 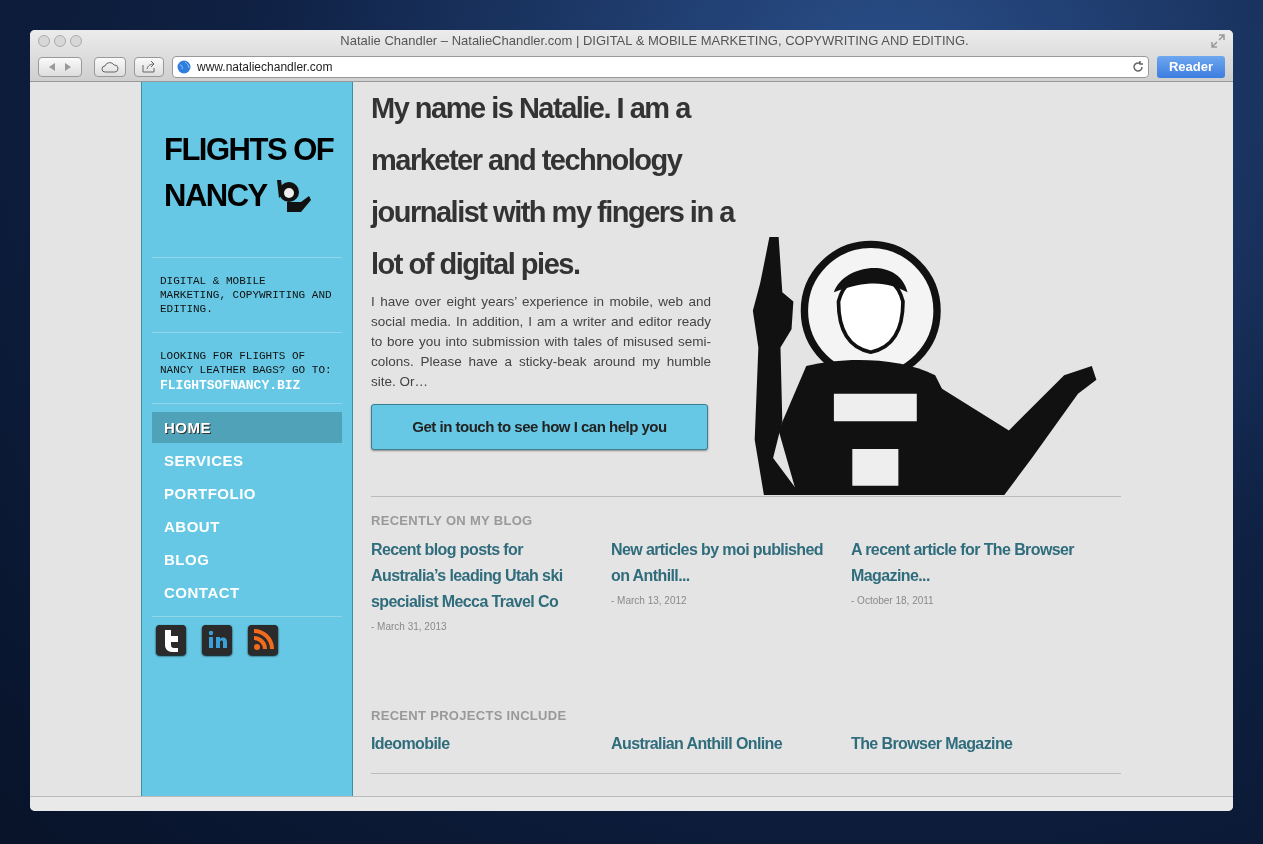 I want to click on fullscreen-icon, so click(x=1218, y=41).